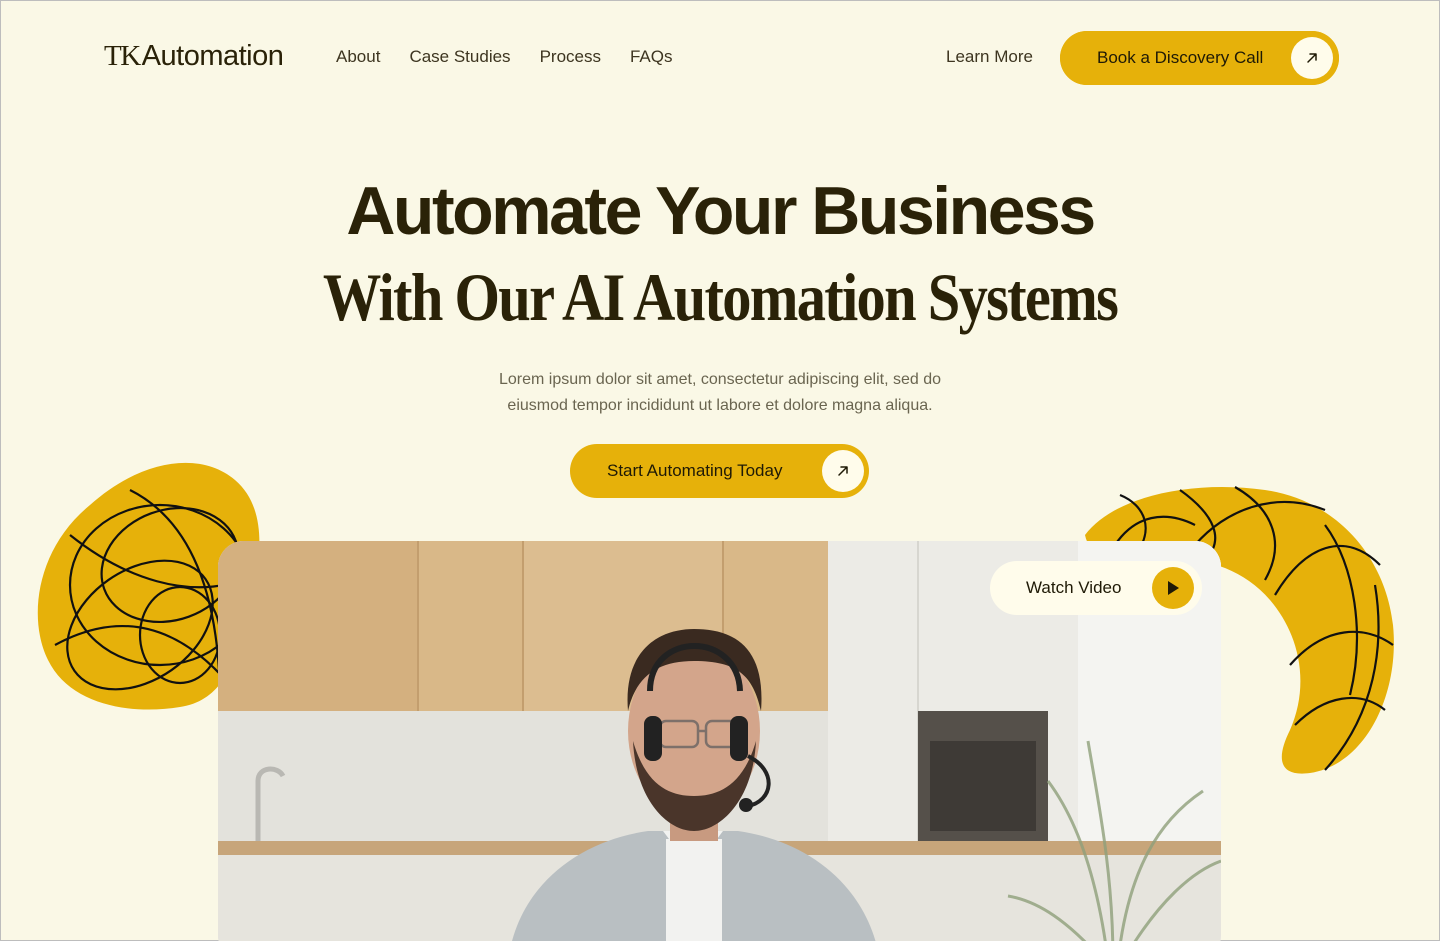 Image resolution: width=1440 pixels, height=941 pixels. I want to click on main-nav: About Case Studies Process FAQs, so click(504, 57).